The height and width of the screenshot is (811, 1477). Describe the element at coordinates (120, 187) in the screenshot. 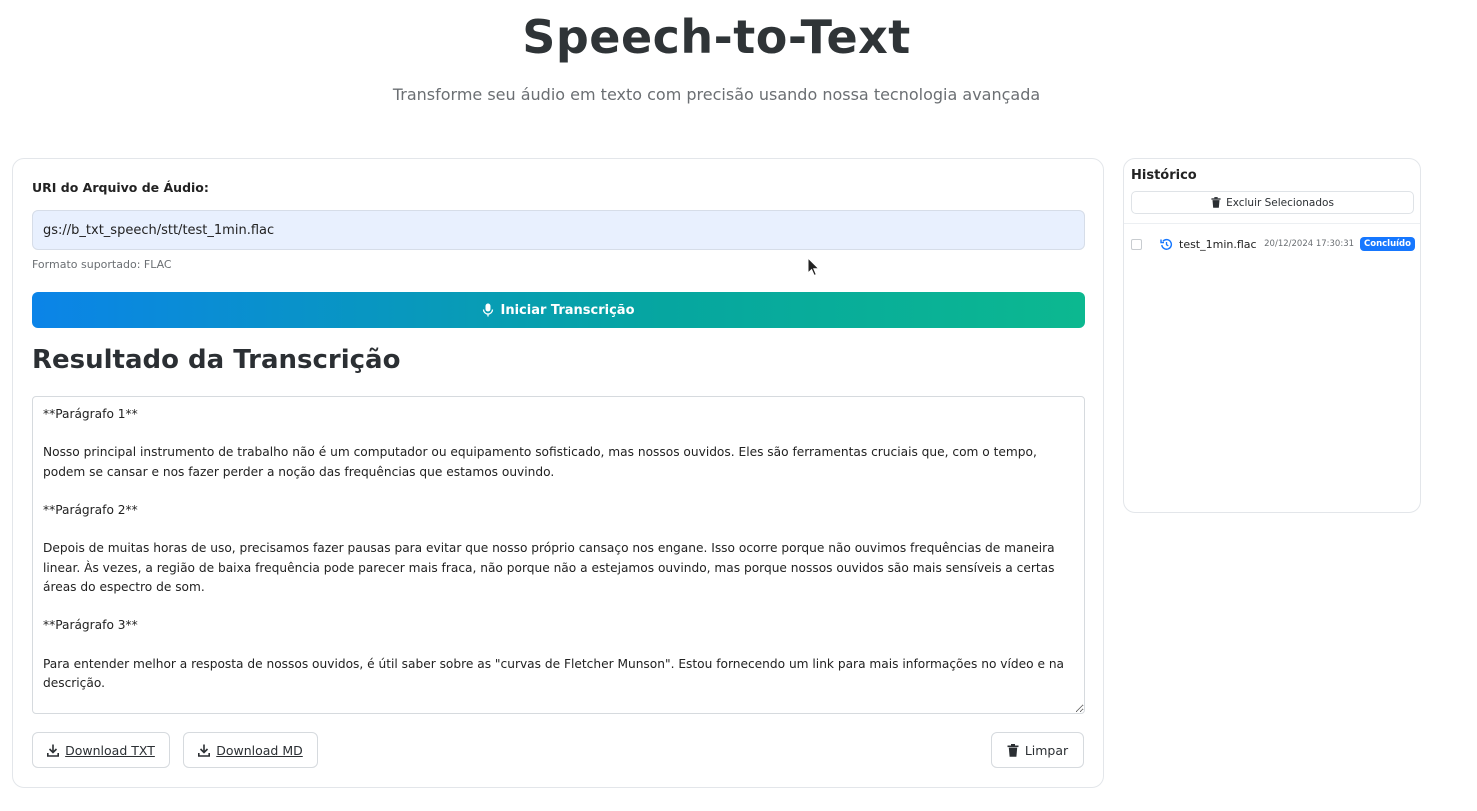

I see `uri-label: URI do Arquivo de Áudio:` at that location.